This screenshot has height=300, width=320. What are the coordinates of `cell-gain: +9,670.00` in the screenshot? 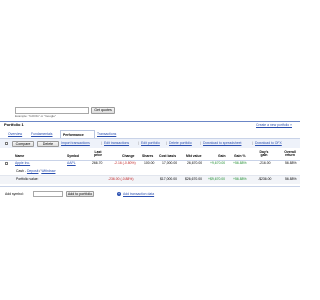 It's located at (218, 163).